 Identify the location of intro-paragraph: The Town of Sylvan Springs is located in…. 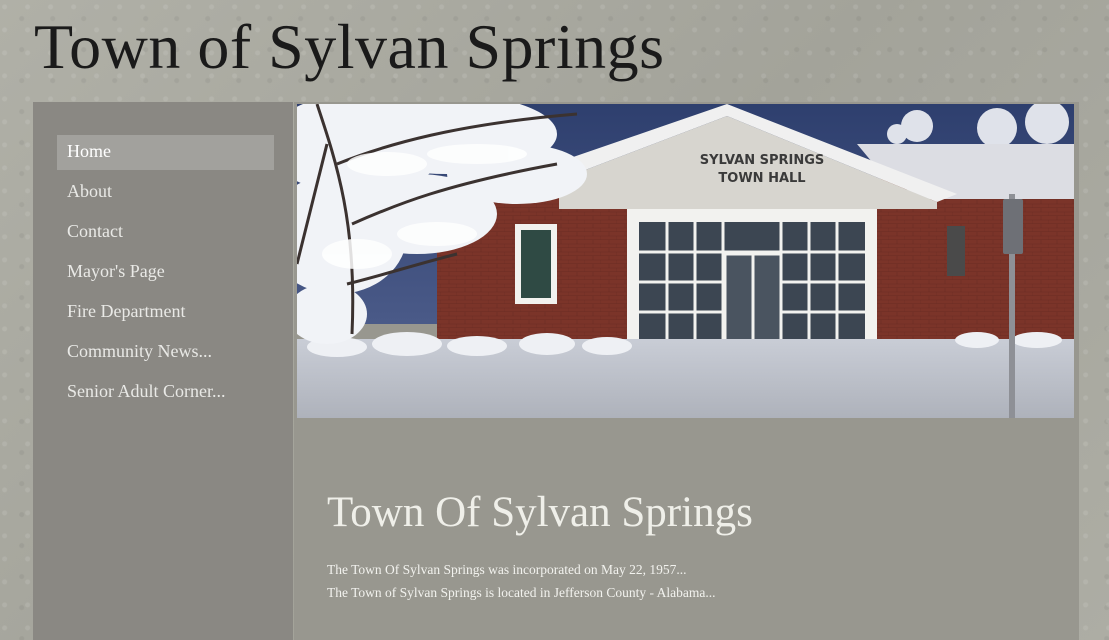
(521, 592).